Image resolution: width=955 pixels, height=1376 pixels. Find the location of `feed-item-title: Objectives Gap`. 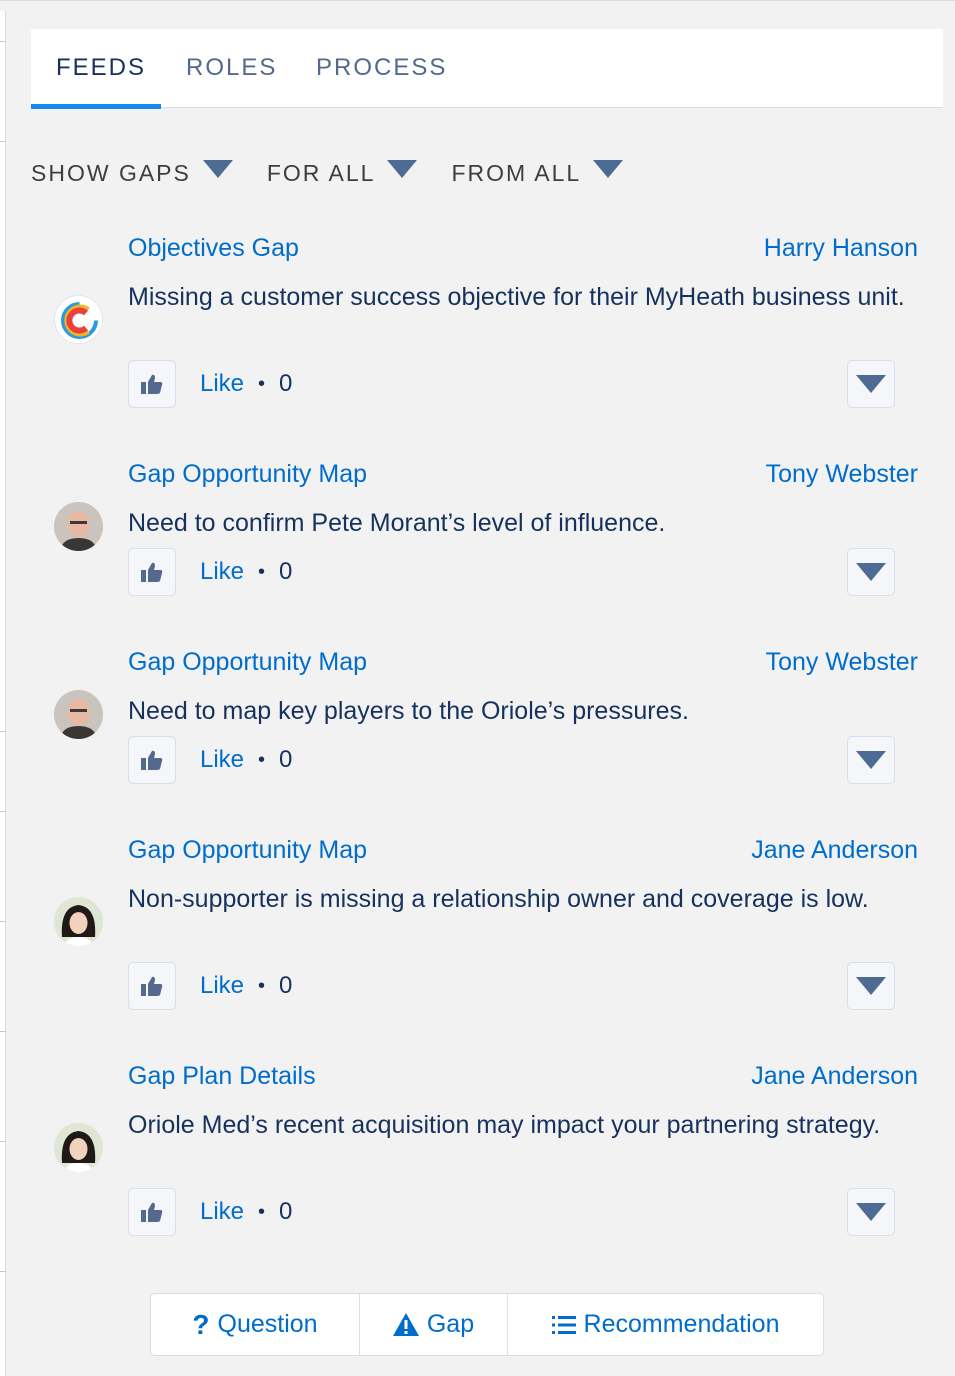

feed-item-title: Objectives Gap is located at coordinates (213, 248).